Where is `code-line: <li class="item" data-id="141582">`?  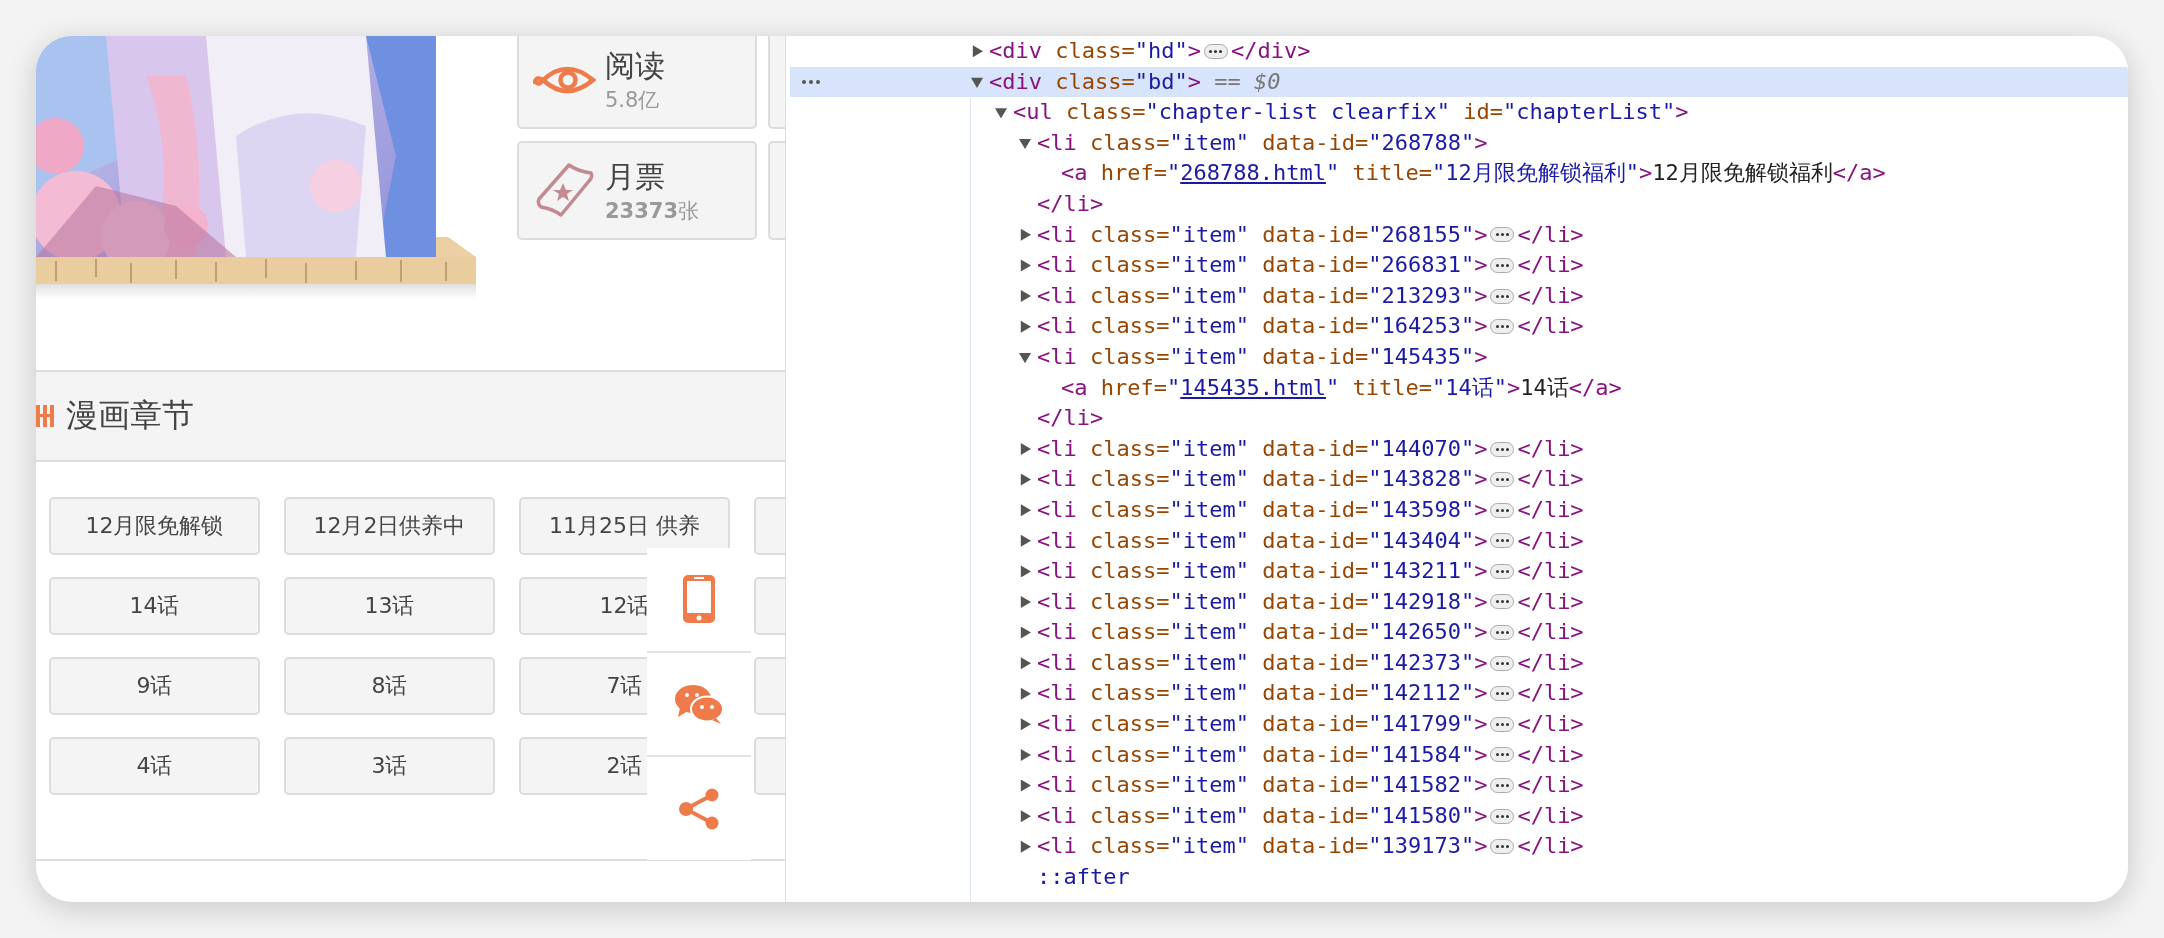 code-line: <li class="item" data-id="141582"> is located at coordinates (1262, 785).